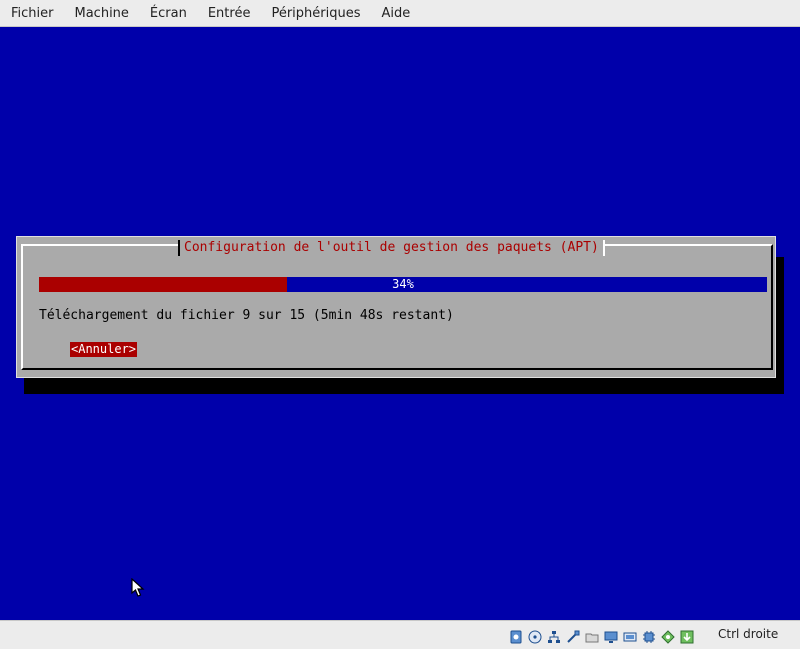  What do you see at coordinates (573, 637) in the screenshot?
I see `usb-icon` at bounding box center [573, 637].